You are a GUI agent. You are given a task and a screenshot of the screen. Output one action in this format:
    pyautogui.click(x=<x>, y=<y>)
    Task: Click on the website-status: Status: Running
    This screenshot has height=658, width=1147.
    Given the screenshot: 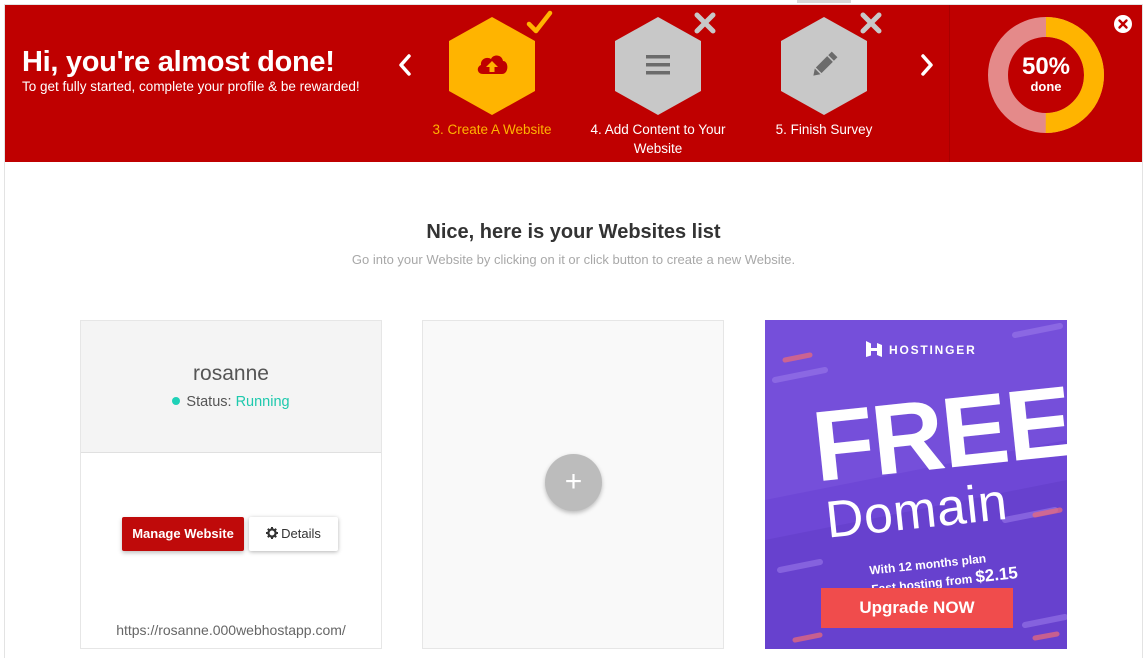 What is the action you would take?
    pyautogui.click(x=231, y=402)
    